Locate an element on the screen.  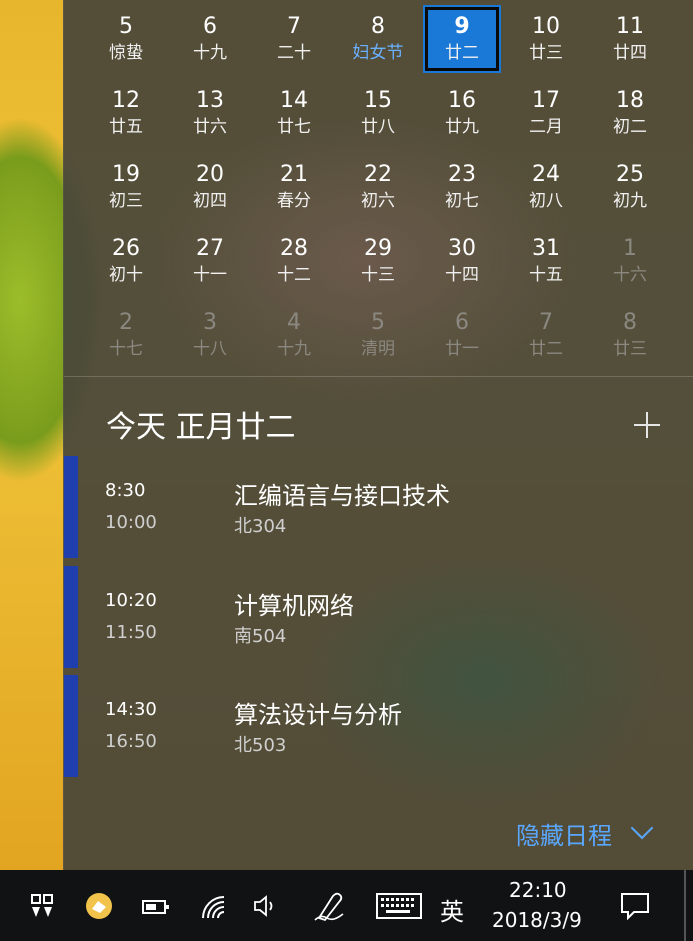
calendar-day-today: 9 廿二 is located at coordinates (462, 39).